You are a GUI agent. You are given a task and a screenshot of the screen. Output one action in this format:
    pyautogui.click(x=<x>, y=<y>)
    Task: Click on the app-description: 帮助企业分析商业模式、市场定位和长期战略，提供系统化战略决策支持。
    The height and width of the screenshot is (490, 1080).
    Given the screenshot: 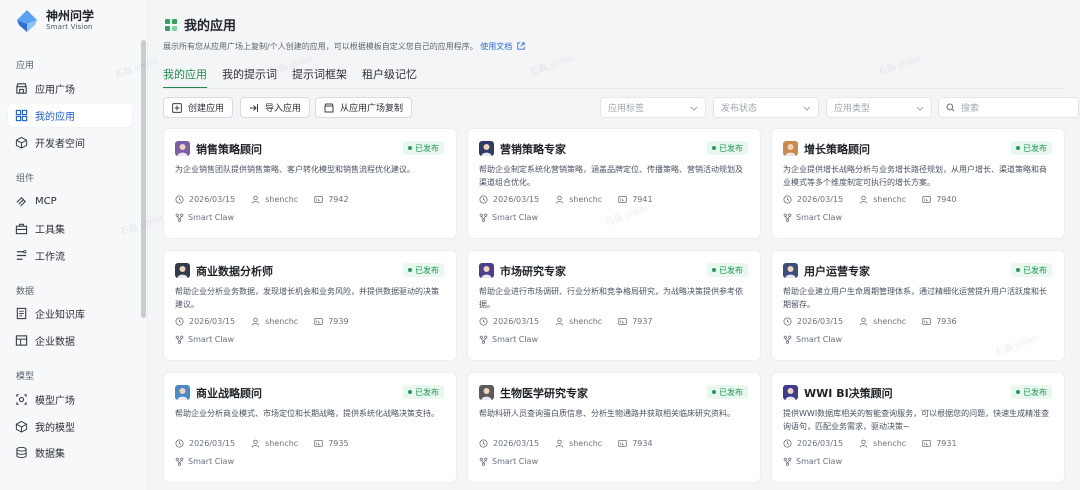 What is the action you would take?
    pyautogui.click(x=307, y=413)
    